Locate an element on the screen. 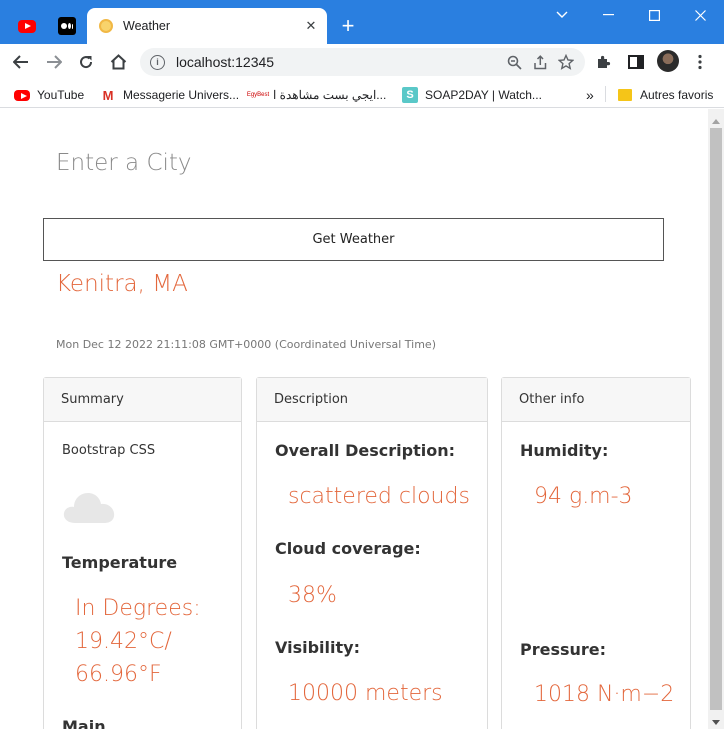 This screenshot has height=729, width=724. card-header: Other info is located at coordinates (596, 400).